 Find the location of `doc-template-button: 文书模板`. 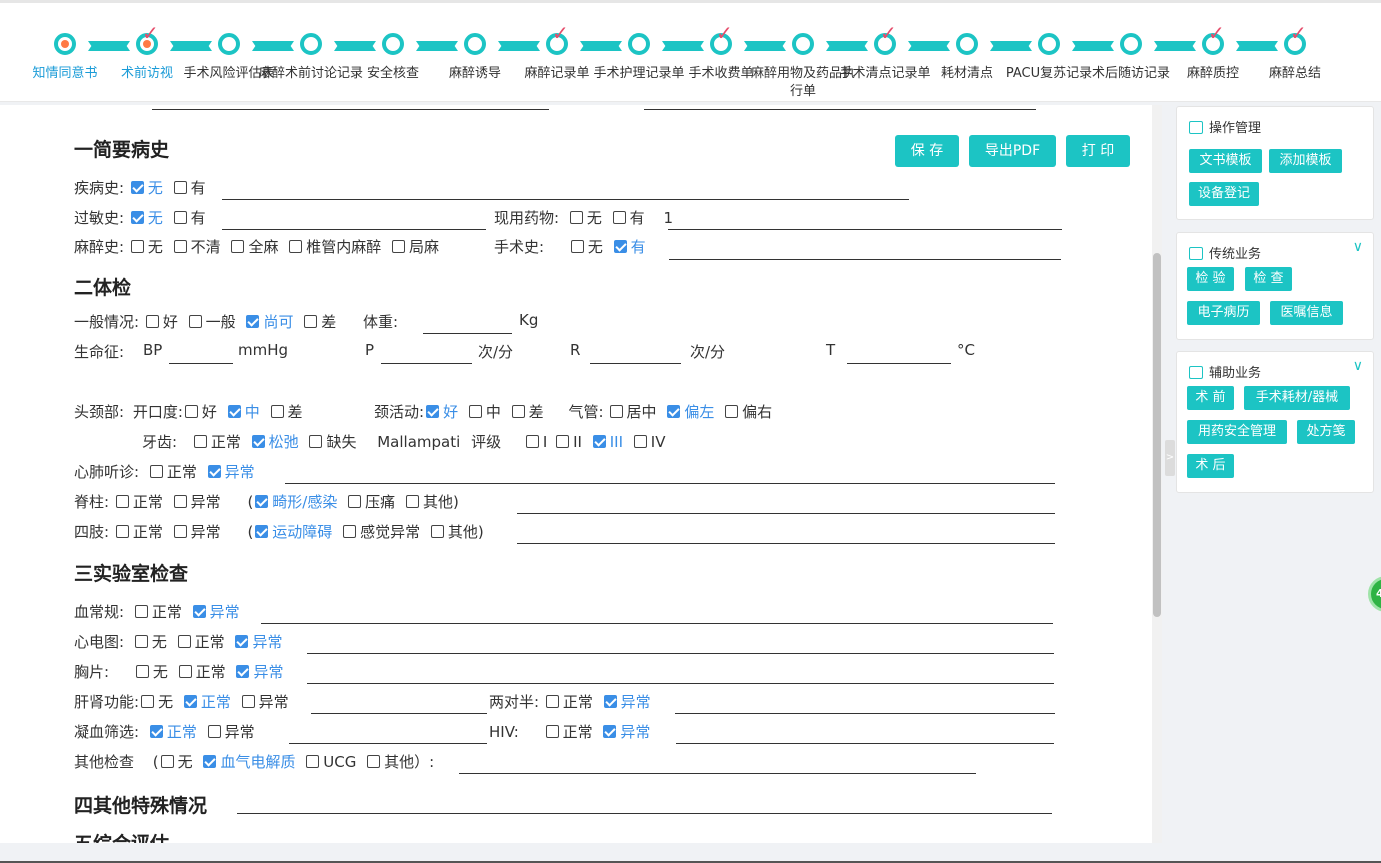

doc-template-button: 文书模板 is located at coordinates (1225, 161).